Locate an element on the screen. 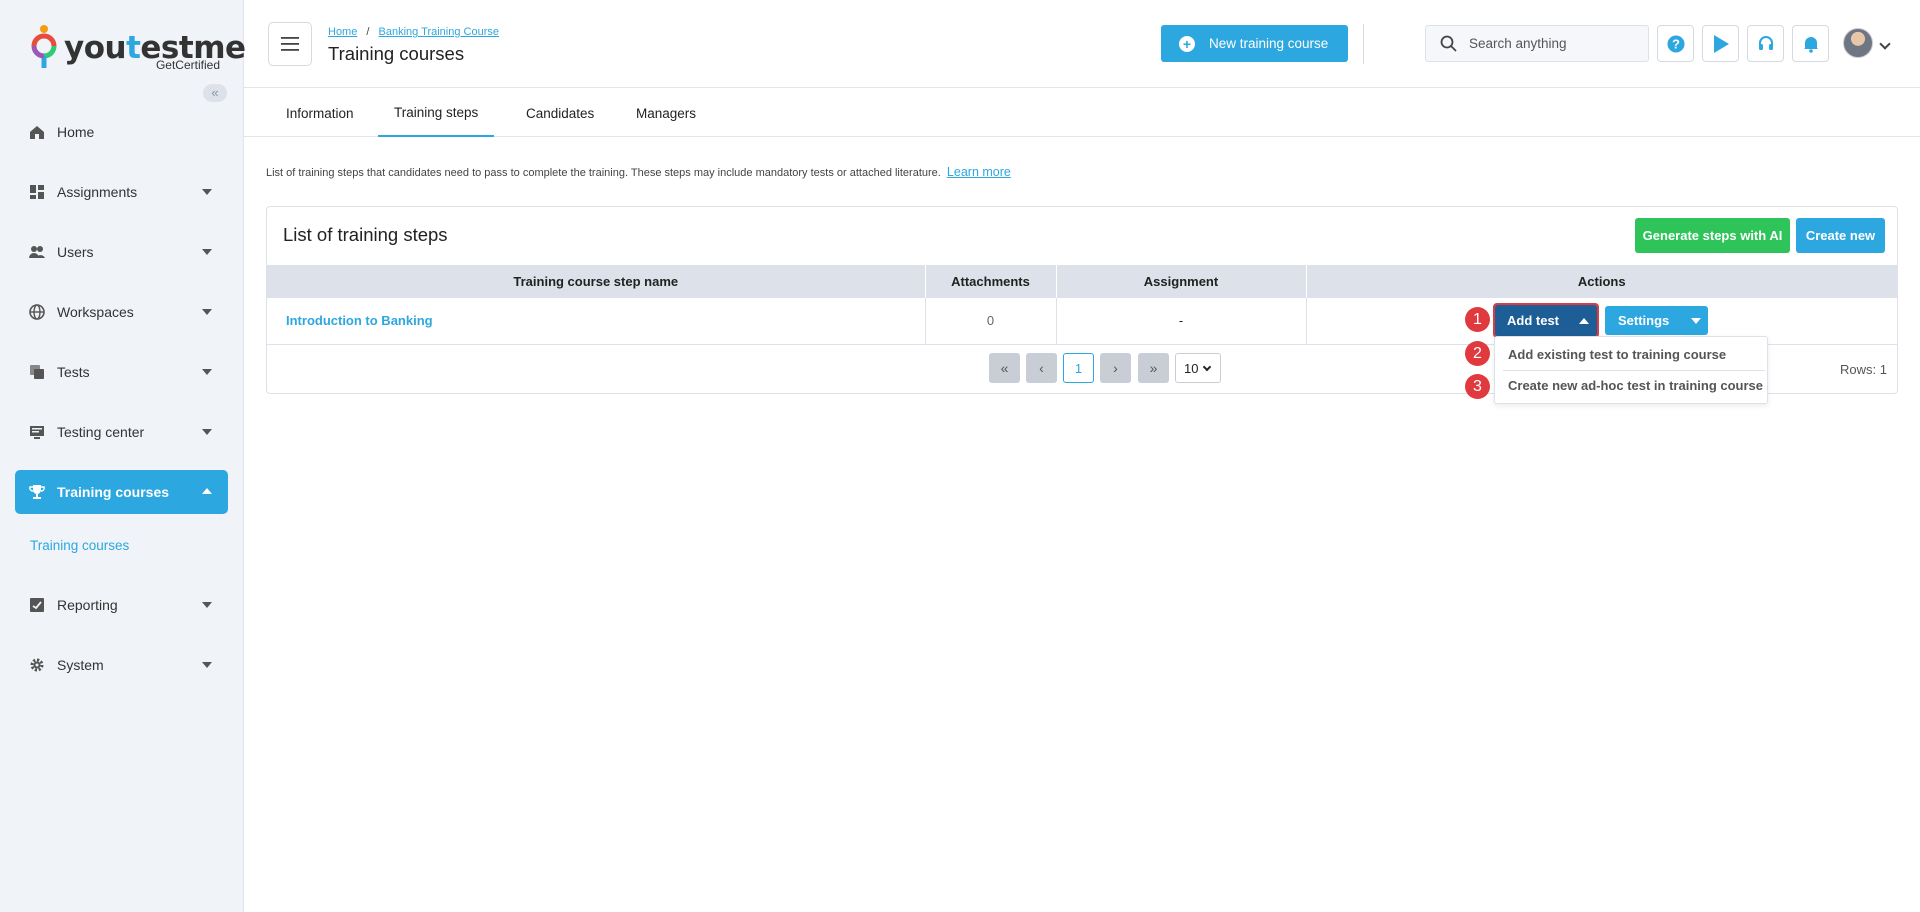 The image size is (1920, 912). sidebar-subitem-training-courses: Training courses is located at coordinates (79, 545).